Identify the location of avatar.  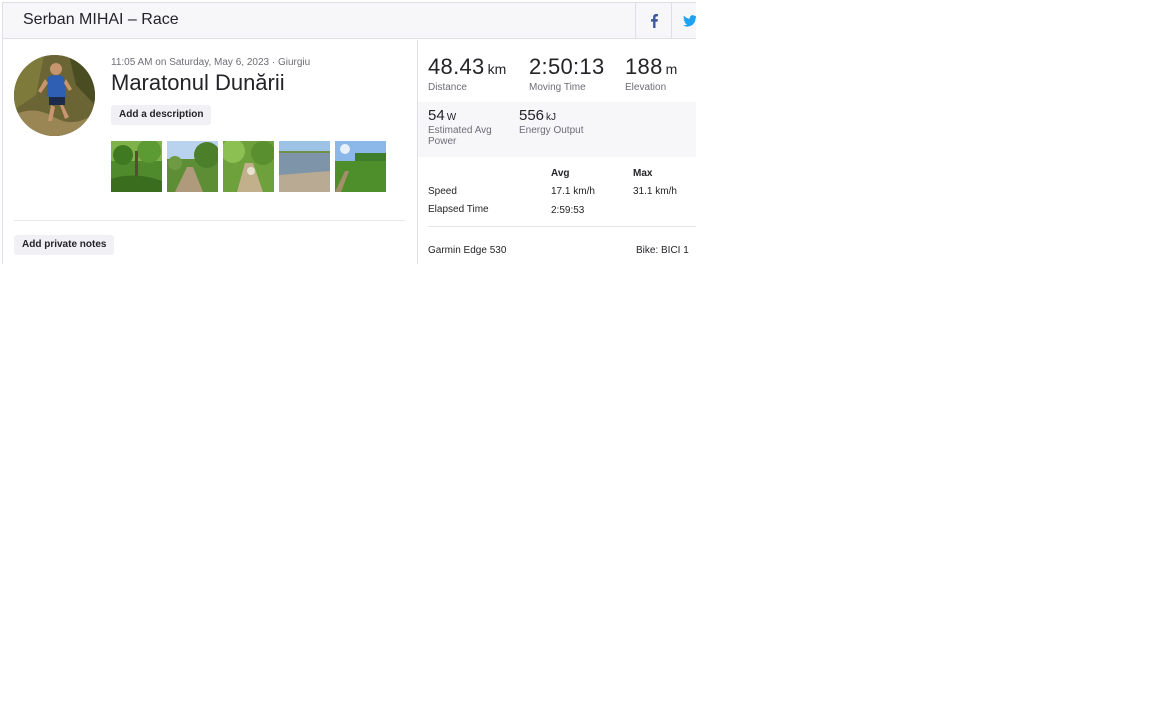
(54, 95).